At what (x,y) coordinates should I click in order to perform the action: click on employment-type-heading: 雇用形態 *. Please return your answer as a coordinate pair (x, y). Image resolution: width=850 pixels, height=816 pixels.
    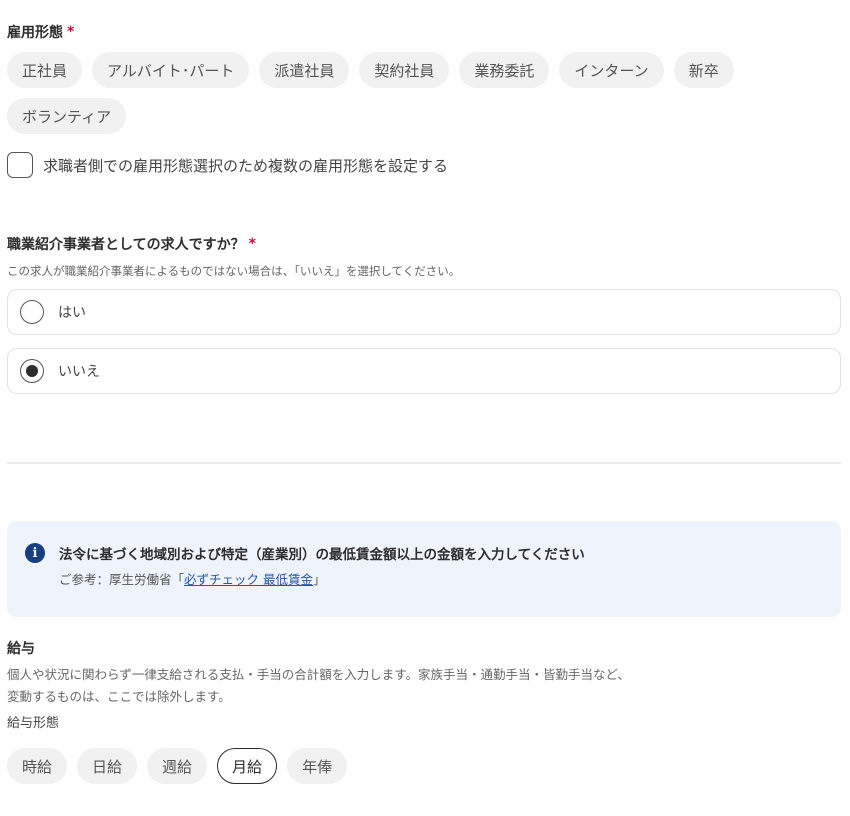
    Looking at the image, I should click on (40, 32).